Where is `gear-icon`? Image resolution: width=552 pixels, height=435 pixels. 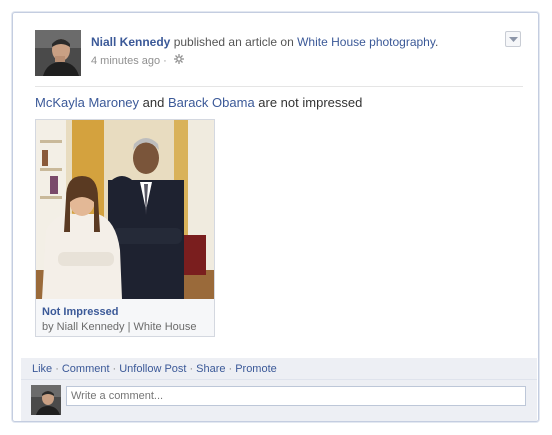 gear-icon is located at coordinates (178, 60).